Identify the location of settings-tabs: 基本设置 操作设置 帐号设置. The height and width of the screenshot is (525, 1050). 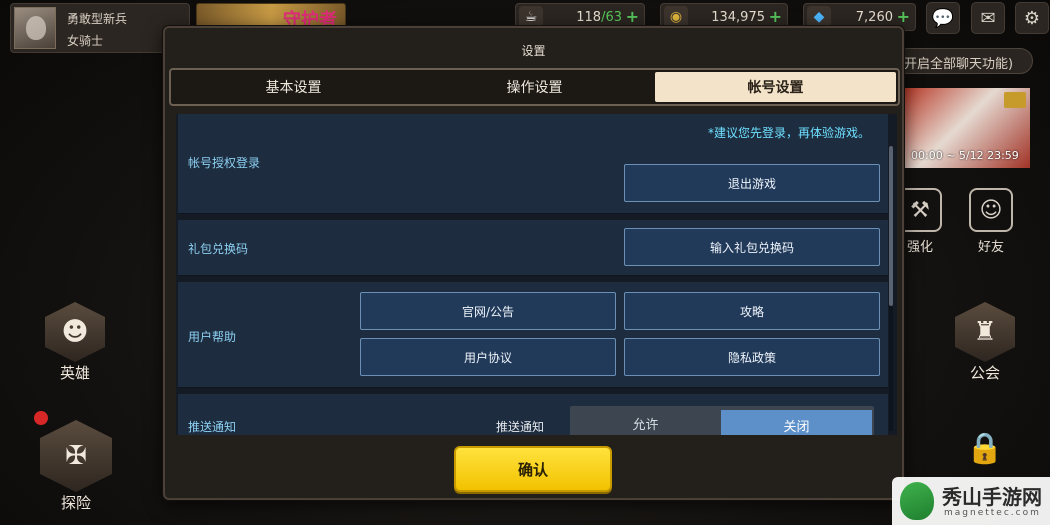
(534, 87).